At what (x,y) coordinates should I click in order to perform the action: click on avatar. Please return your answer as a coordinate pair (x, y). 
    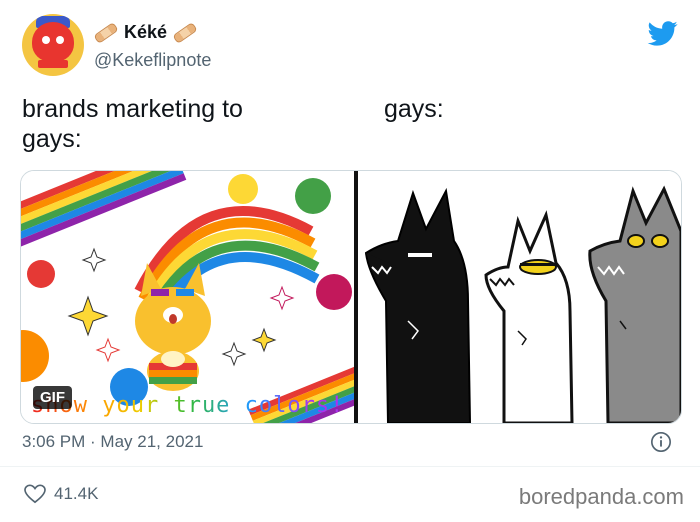
    Looking at the image, I should click on (53, 45).